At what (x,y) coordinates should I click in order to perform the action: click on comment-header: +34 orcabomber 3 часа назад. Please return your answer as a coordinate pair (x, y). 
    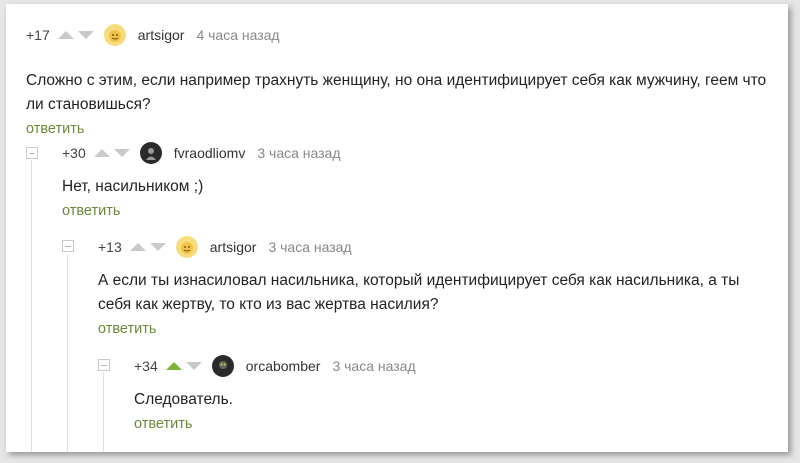
    Looking at the image, I should click on (449, 366).